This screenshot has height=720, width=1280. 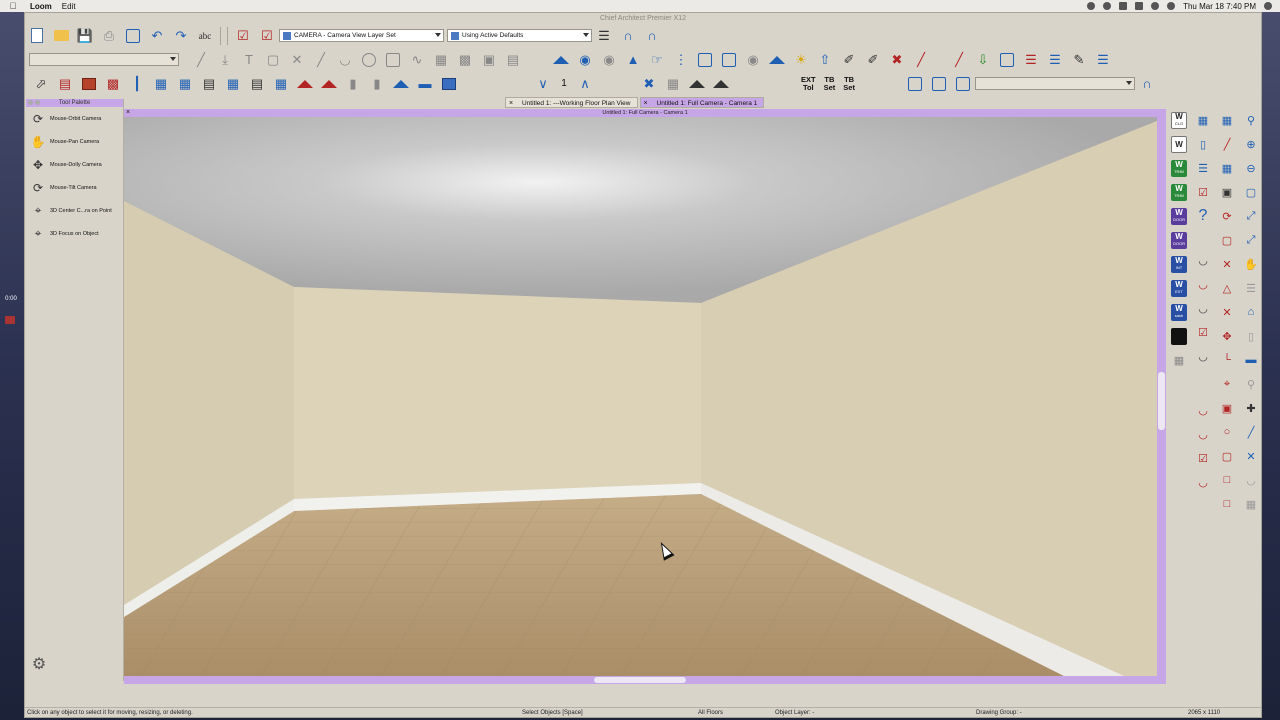 What do you see at coordinates (137, 84) in the screenshot?
I see `door-icon: ┃` at bounding box center [137, 84].